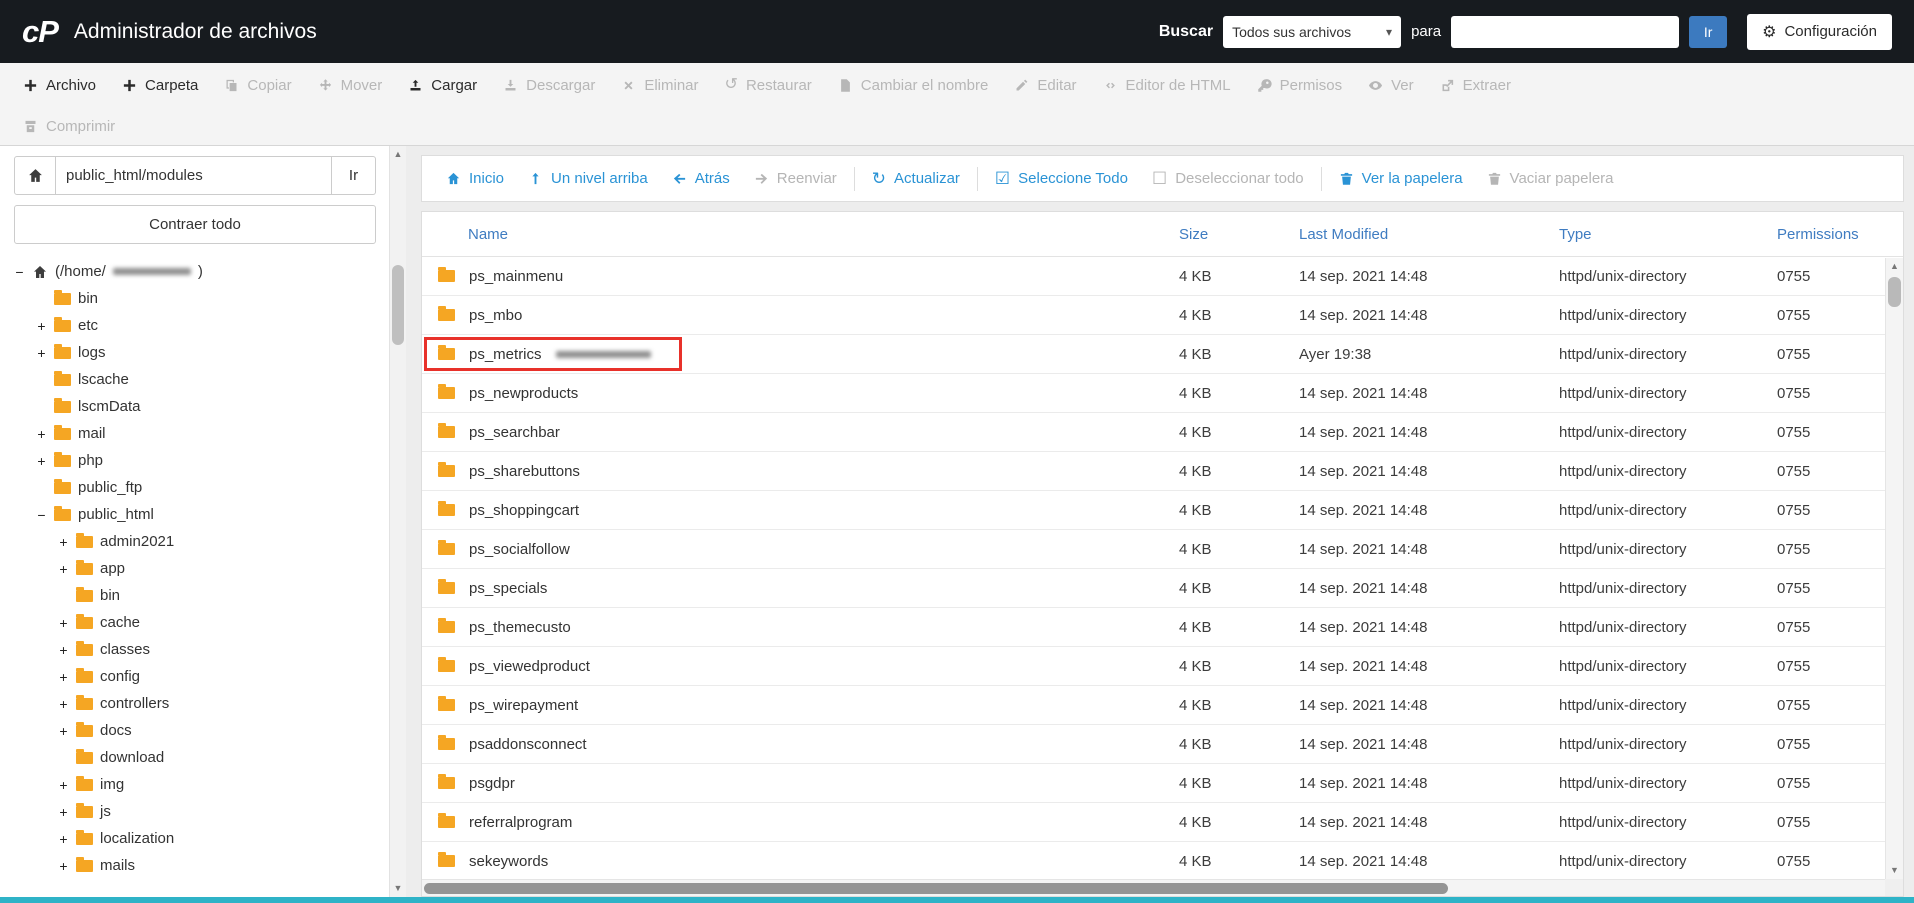 The width and height of the screenshot is (1914, 903). Describe the element at coordinates (495, 315) in the screenshot. I see `file-name: ps_mbo` at that location.